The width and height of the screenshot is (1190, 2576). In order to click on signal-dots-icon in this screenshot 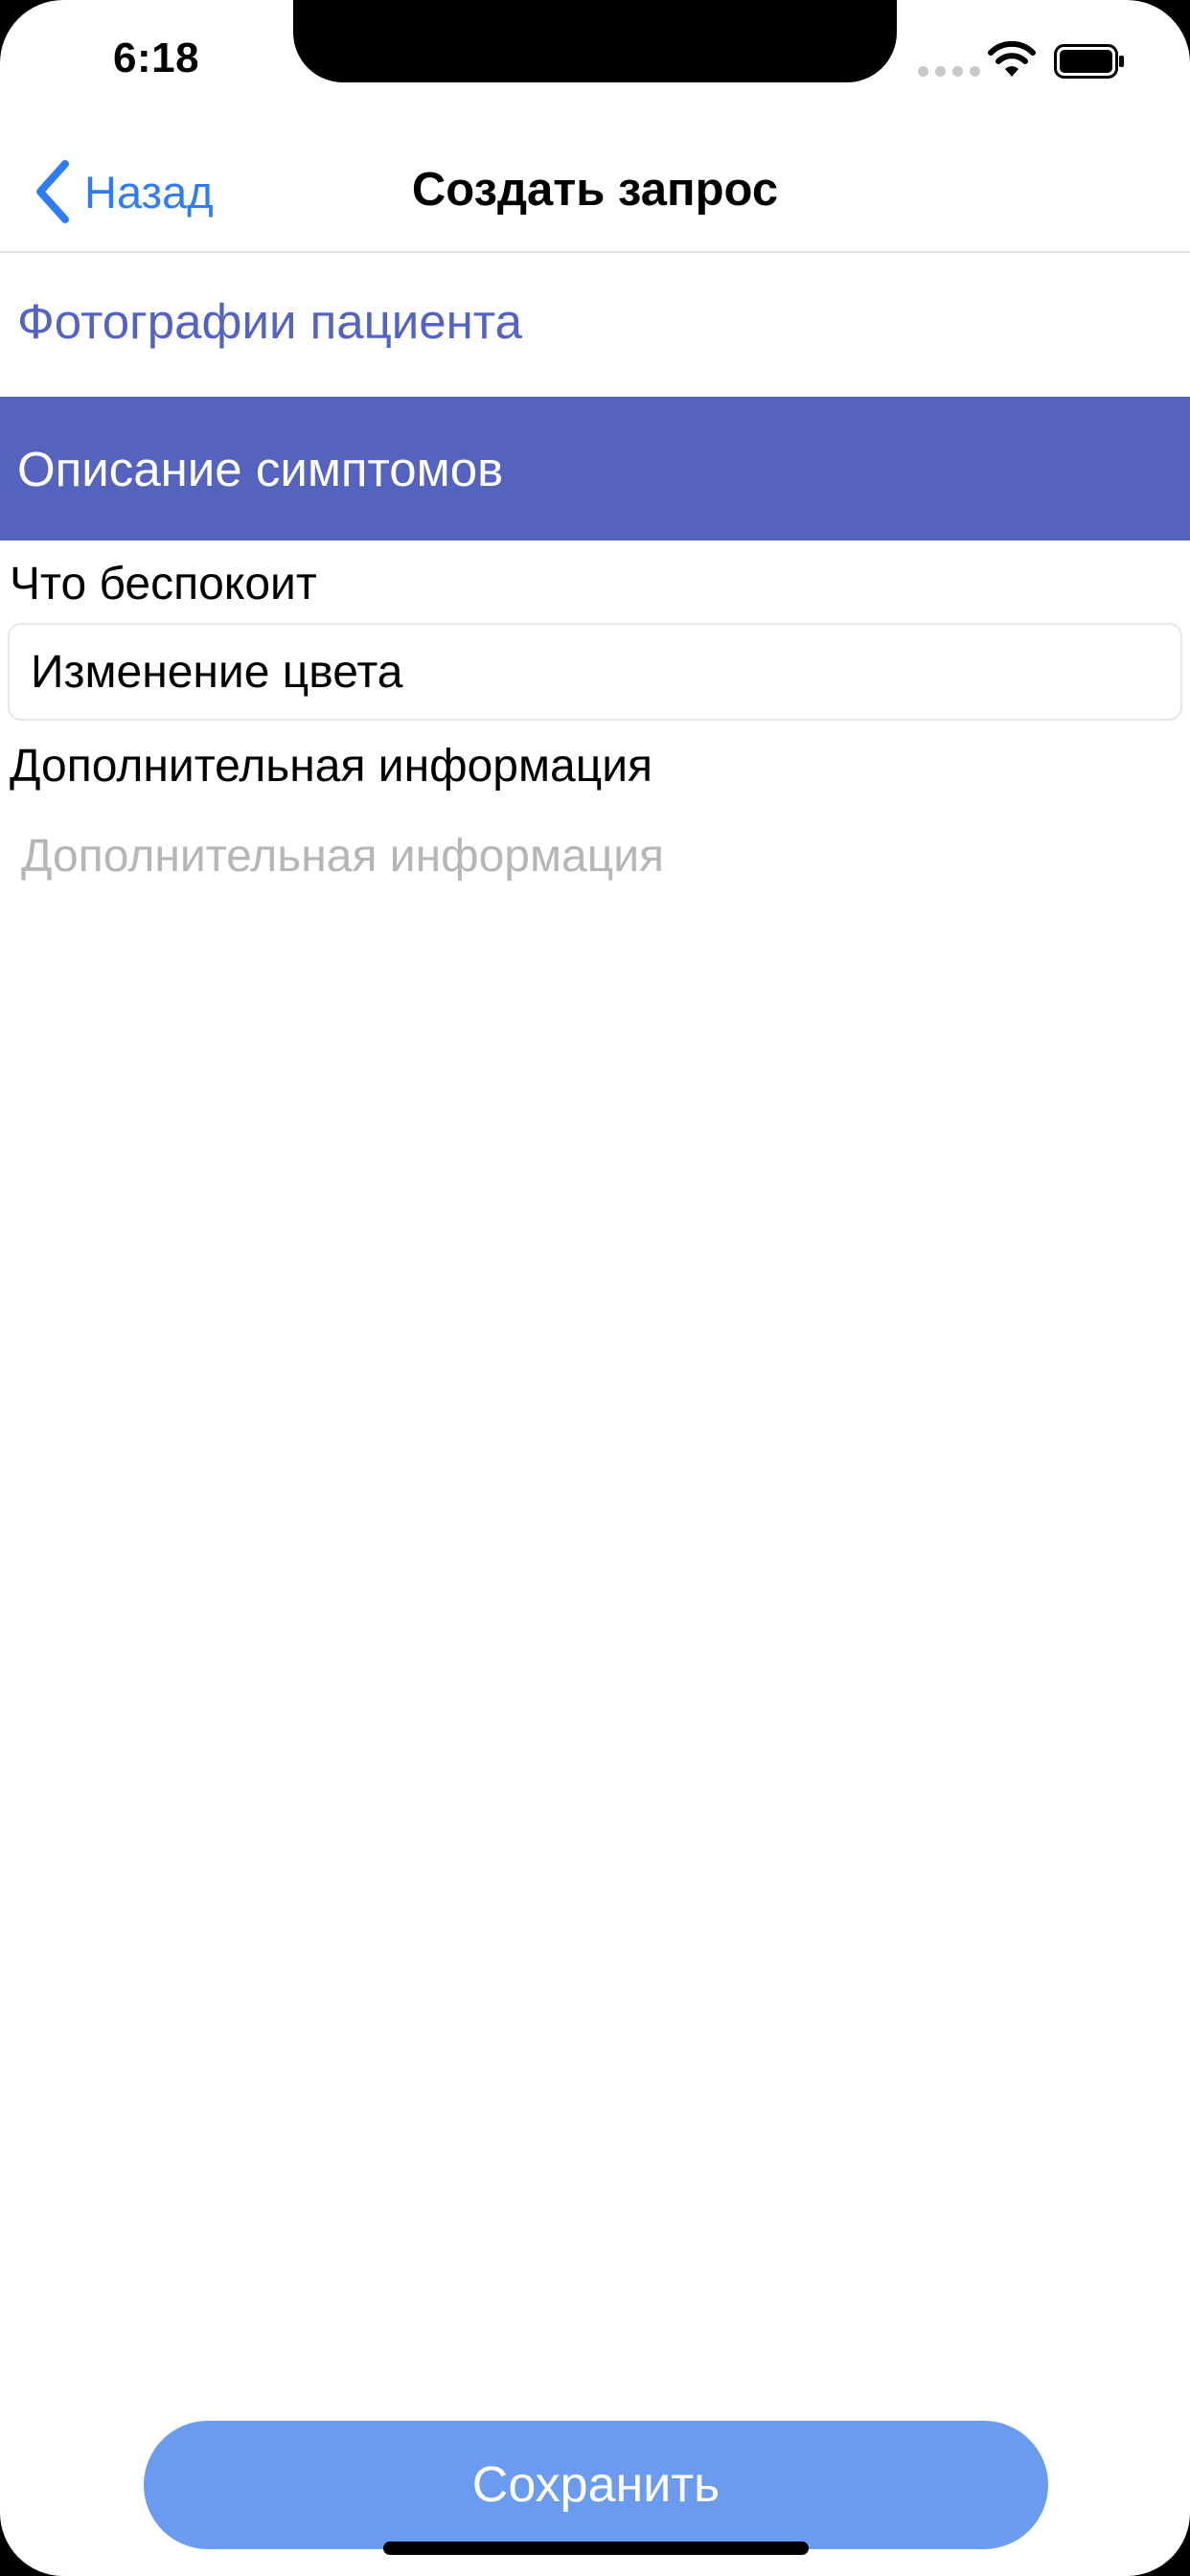, I will do `click(952, 70)`.